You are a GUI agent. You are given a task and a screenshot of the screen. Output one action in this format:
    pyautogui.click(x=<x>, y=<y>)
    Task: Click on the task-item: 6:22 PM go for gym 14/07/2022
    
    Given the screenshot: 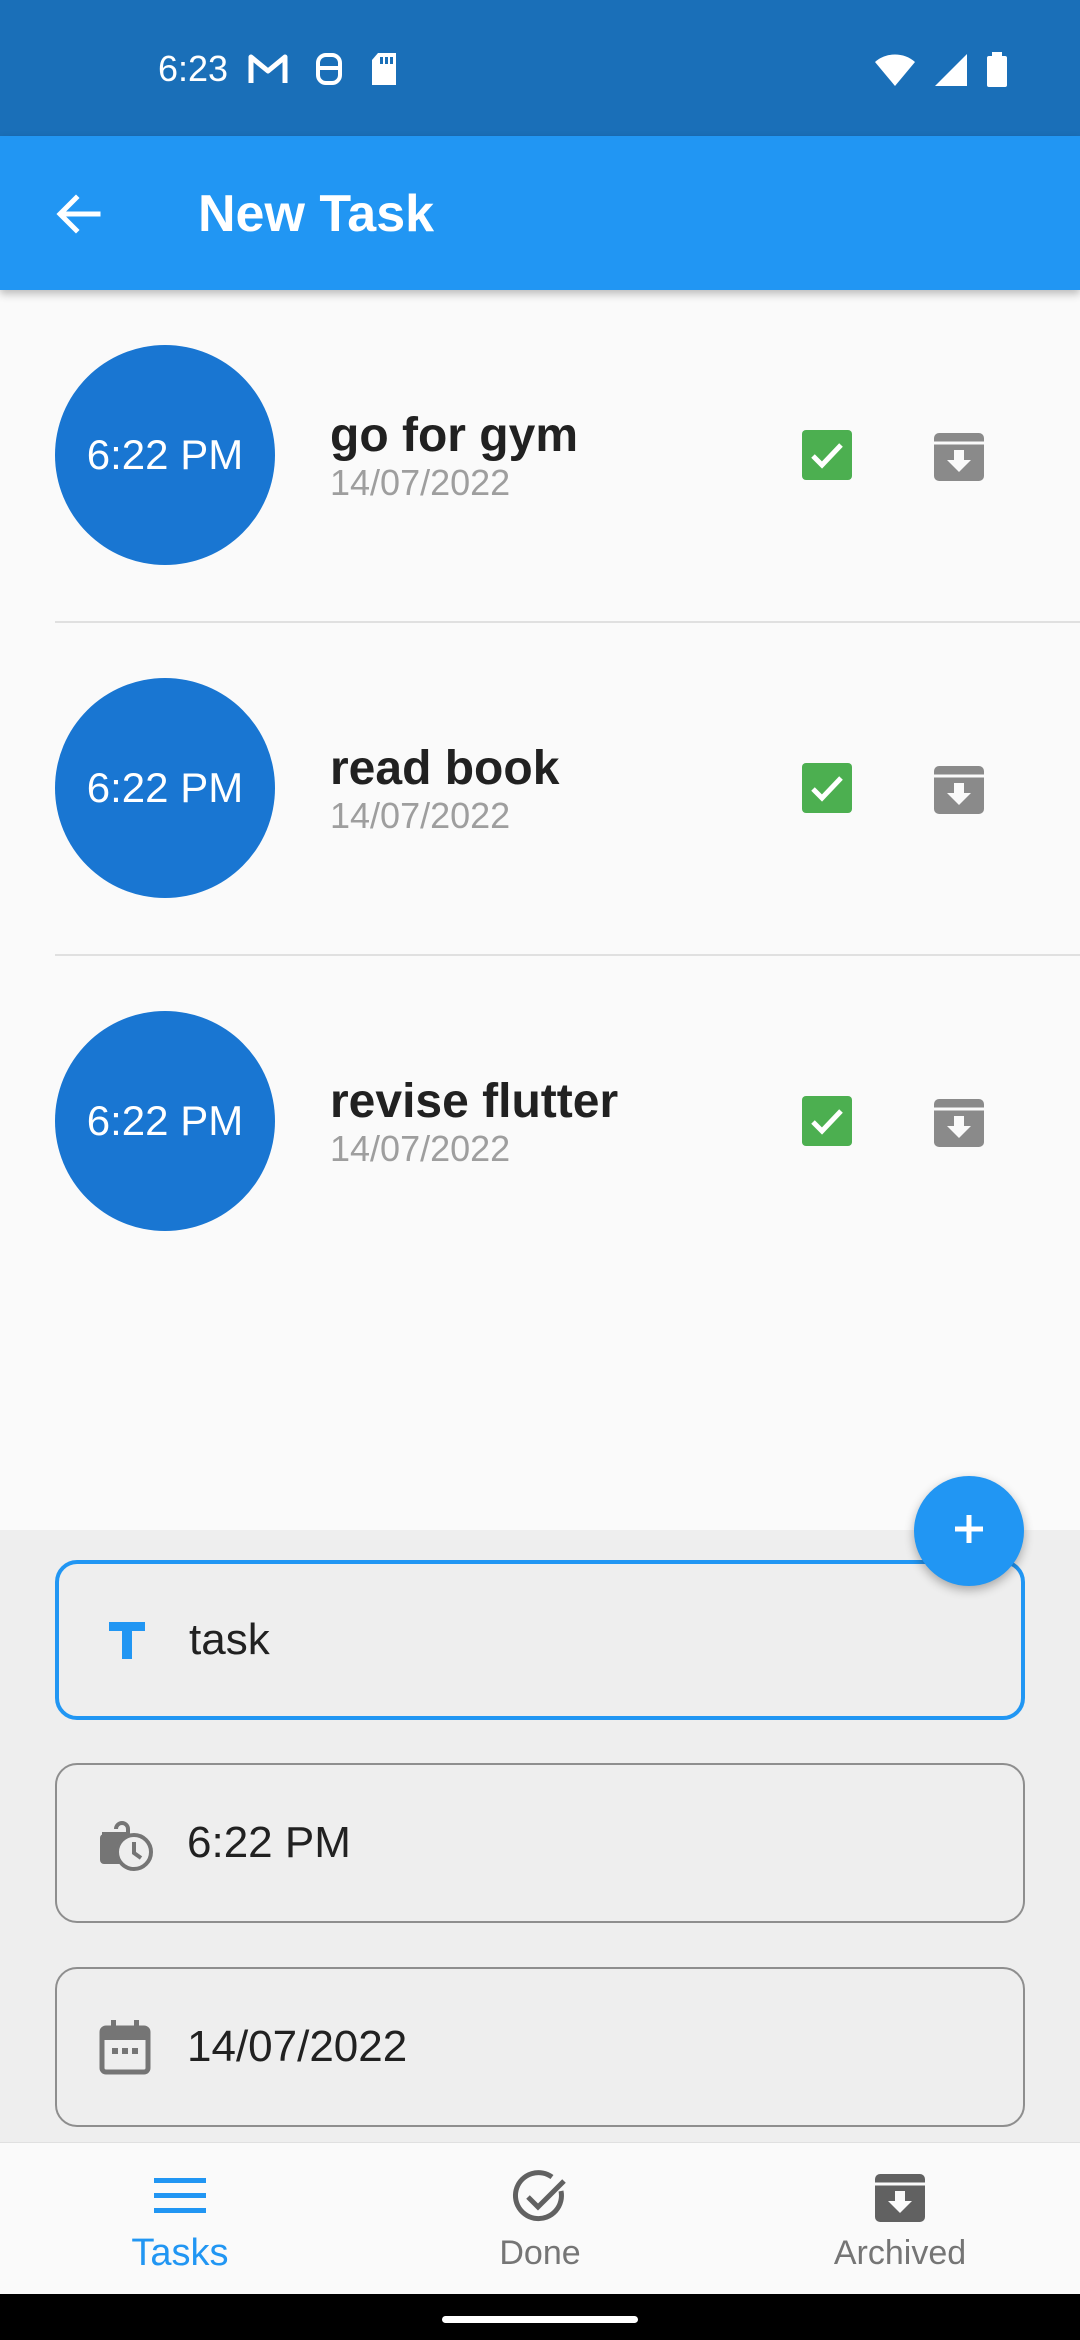 What is the action you would take?
    pyautogui.click(x=540, y=456)
    